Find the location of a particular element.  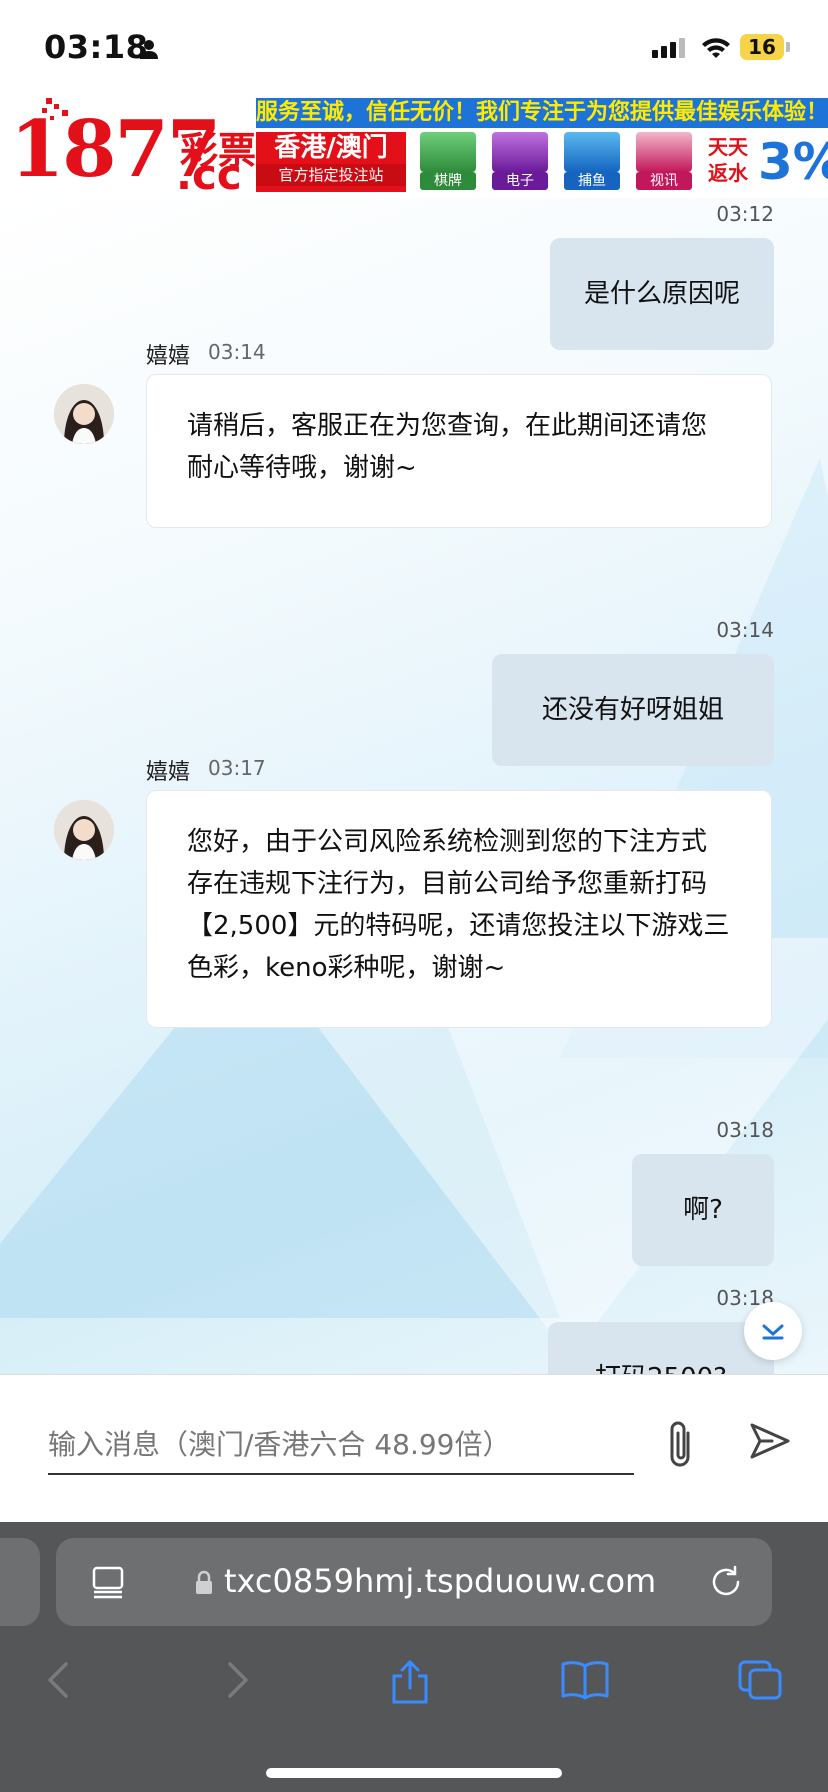

previous-tab-peek is located at coordinates (20, 1582).